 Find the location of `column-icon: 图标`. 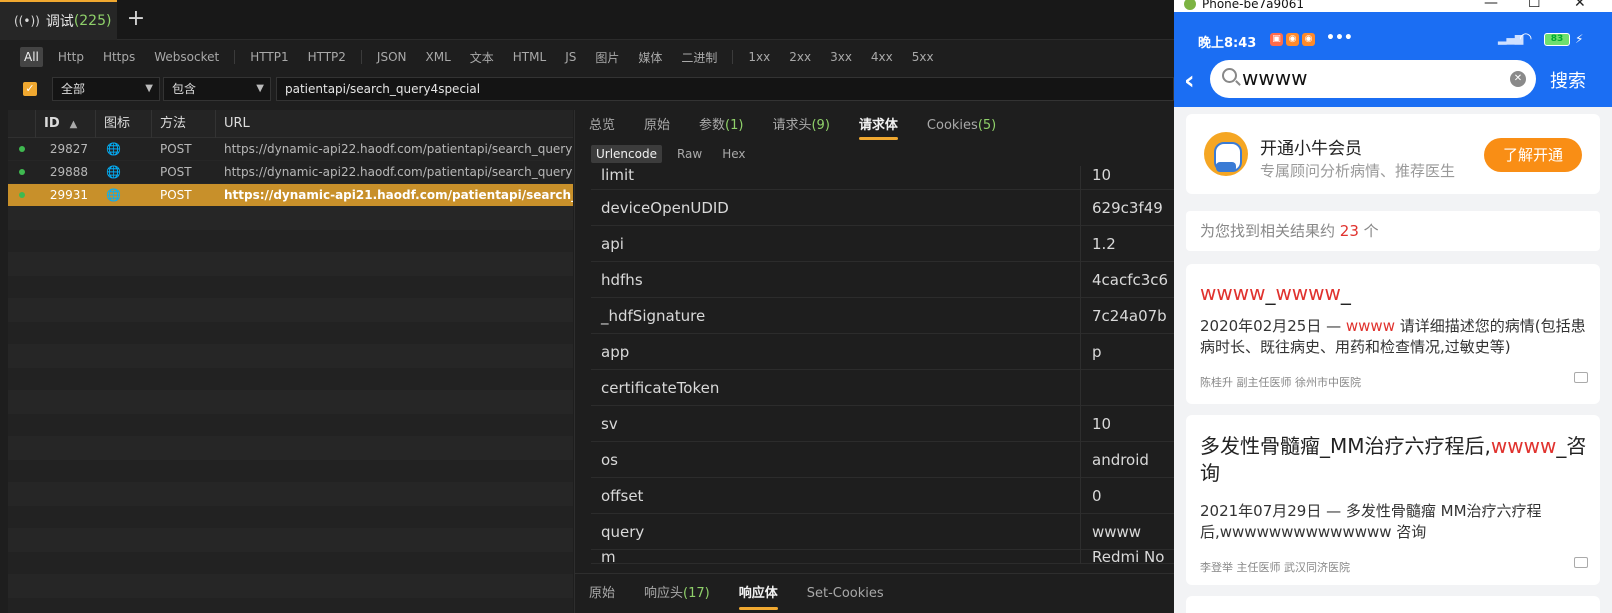

column-icon: 图标 is located at coordinates (124, 124).